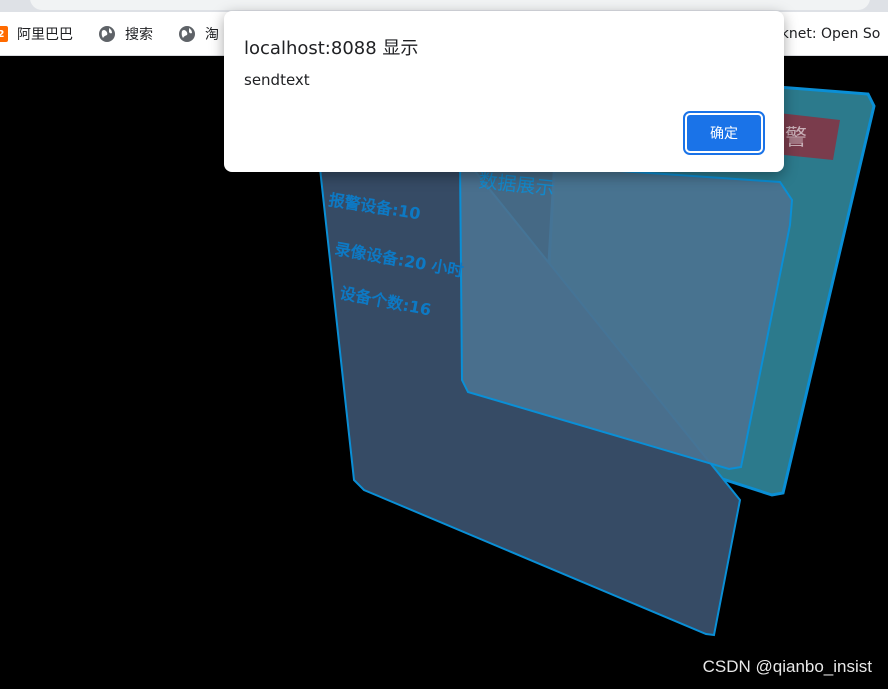 The height and width of the screenshot is (689, 888). Describe the element at coordinates (796, 138) in the screenshot. I see `alarm-box-label: 警` at that location.